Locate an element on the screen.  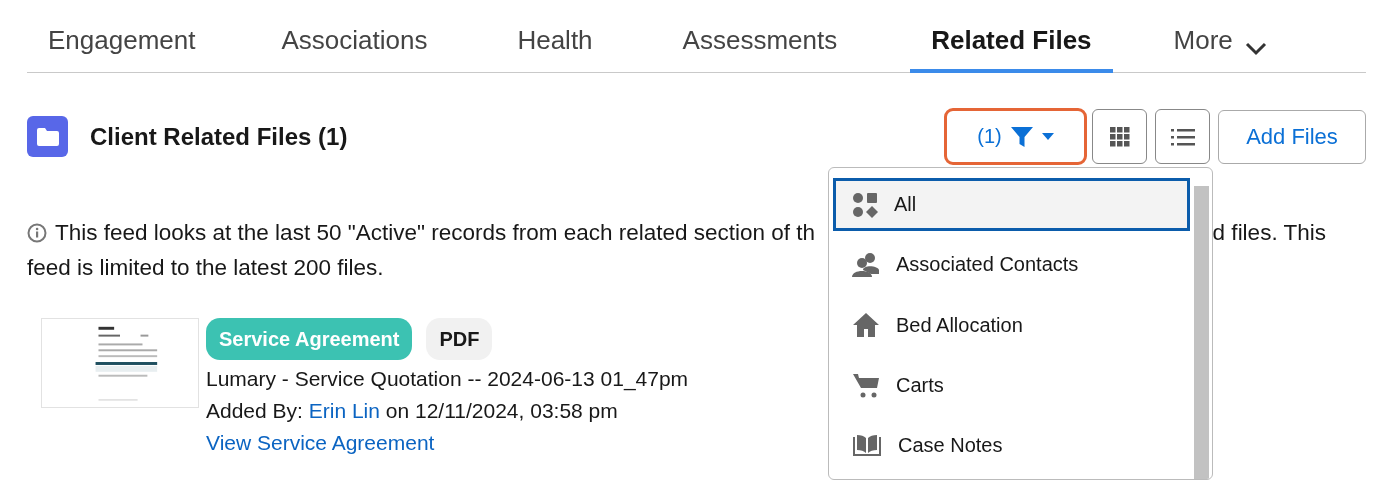
info-text: d files. This is located at coordinates (1269, 233).